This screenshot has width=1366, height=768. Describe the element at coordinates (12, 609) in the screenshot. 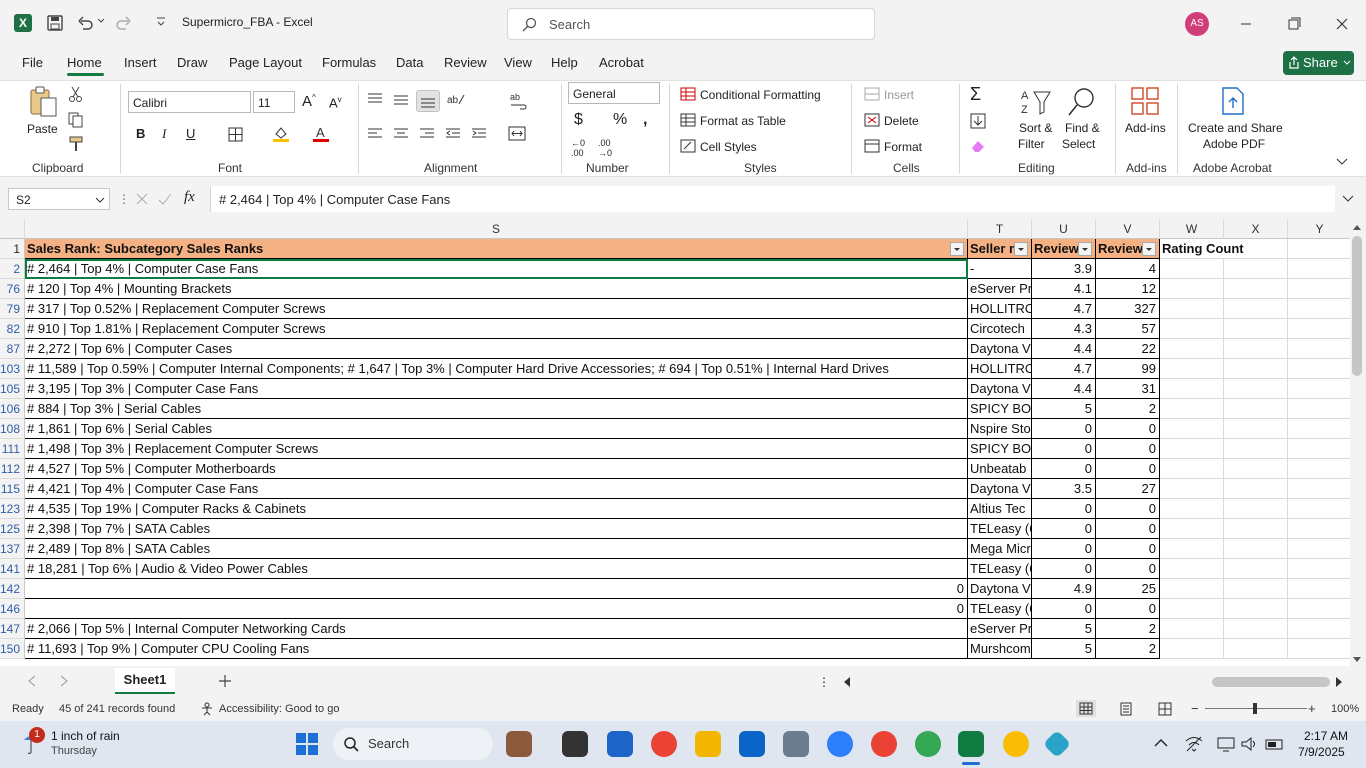

I see `row-header: 146` at that location.